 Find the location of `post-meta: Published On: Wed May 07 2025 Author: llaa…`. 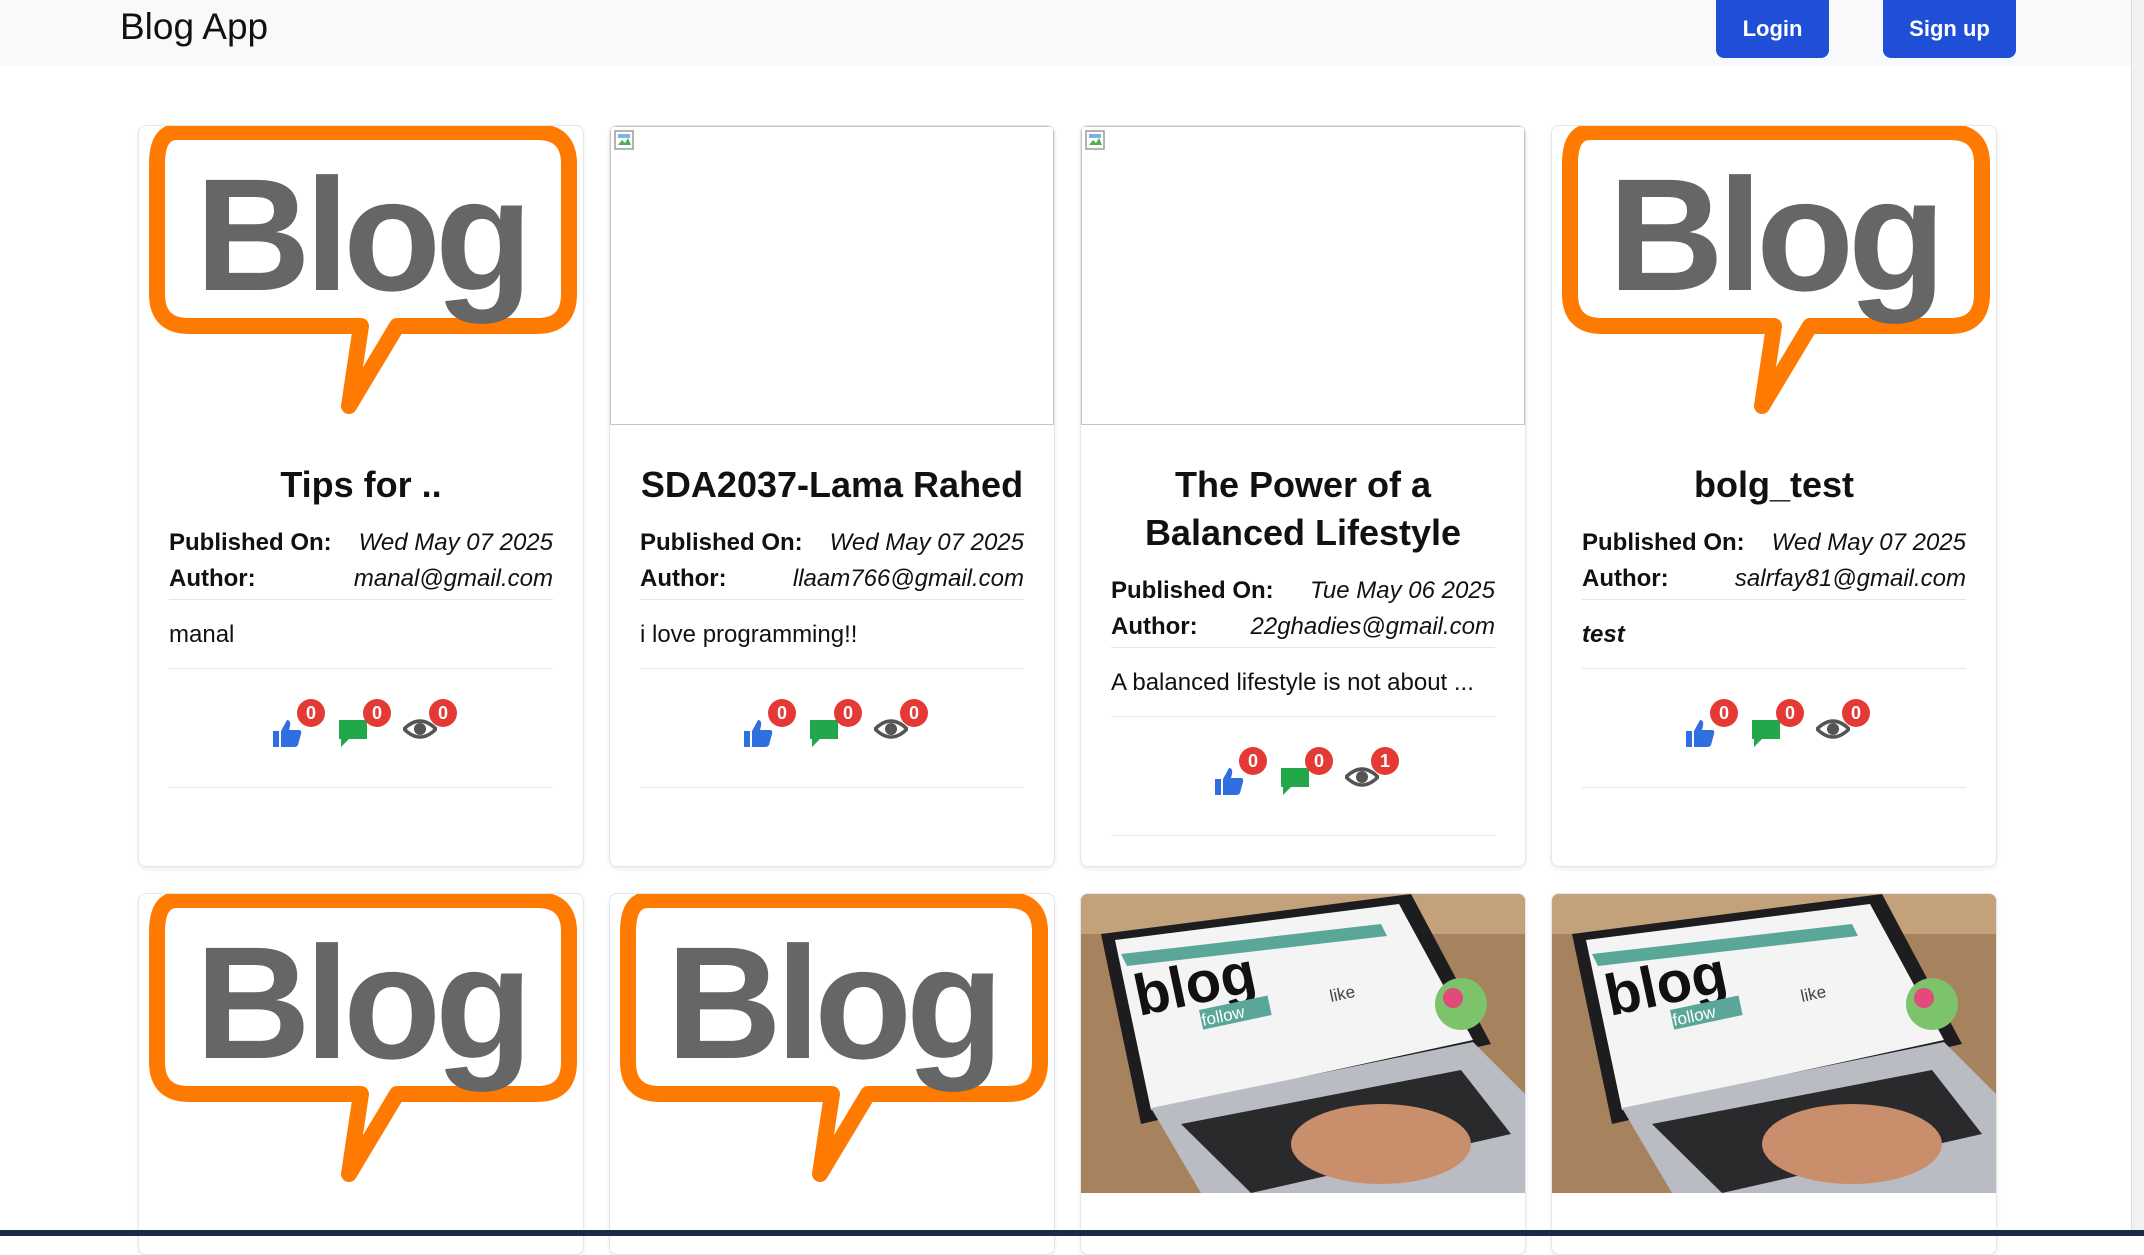

post-meta: Published On: Wed May 07 2025 Author: llaa… is located at coordinates (832, 562).